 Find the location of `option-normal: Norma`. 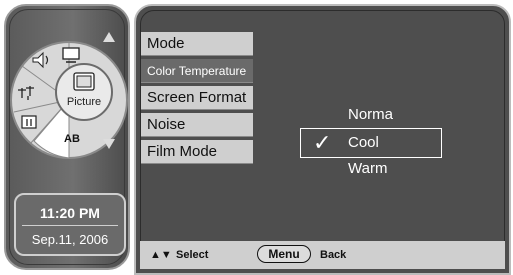

option-normal: Norma is located at coordinates (370, 114).